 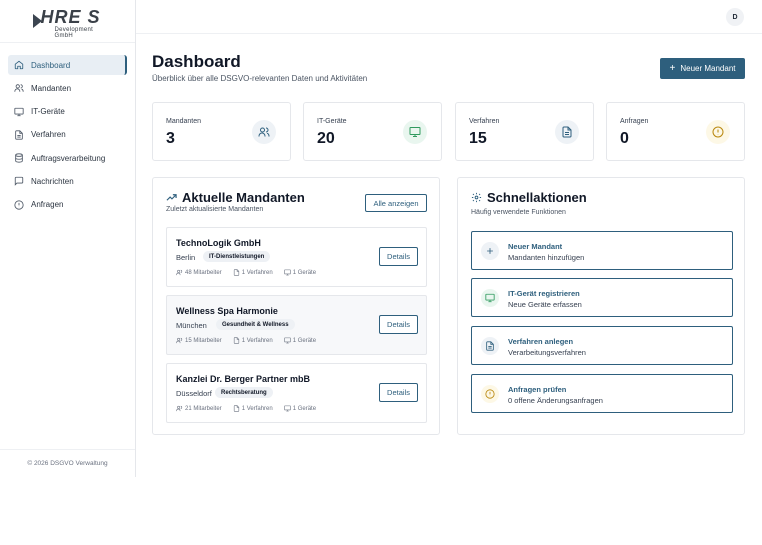 What do you see at coordinates (218, 243) in the screenshot?
I see `client-name: TechnoLogik GmbH` at bounding box center [218, 243].